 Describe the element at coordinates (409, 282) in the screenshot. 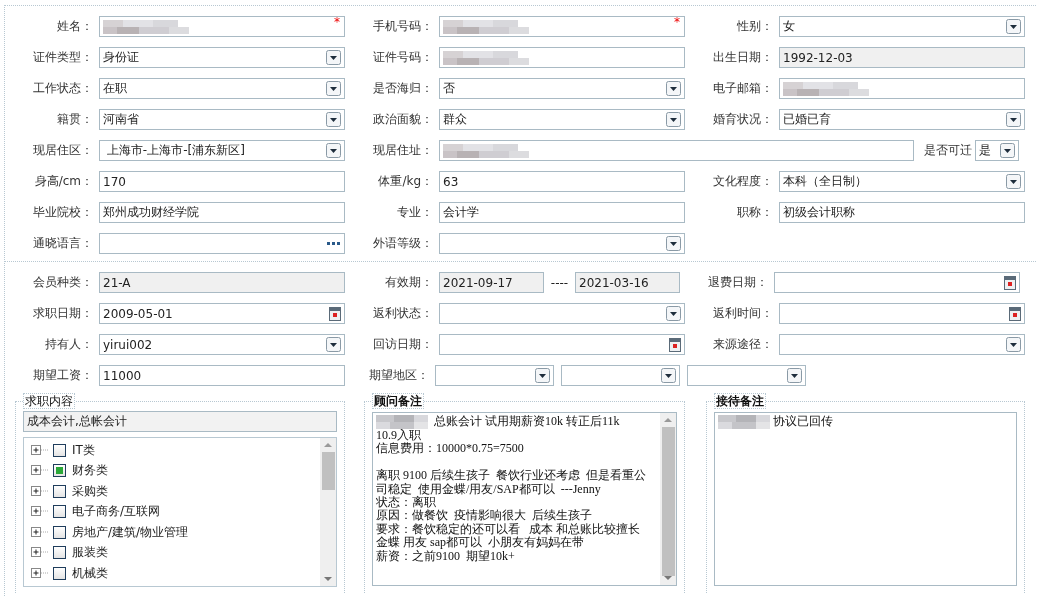

I see `field-label: 有效期：` at that location.